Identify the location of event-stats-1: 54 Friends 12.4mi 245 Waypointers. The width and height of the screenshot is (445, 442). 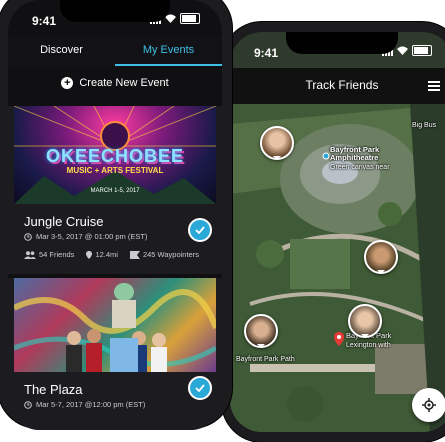
(111, 254).